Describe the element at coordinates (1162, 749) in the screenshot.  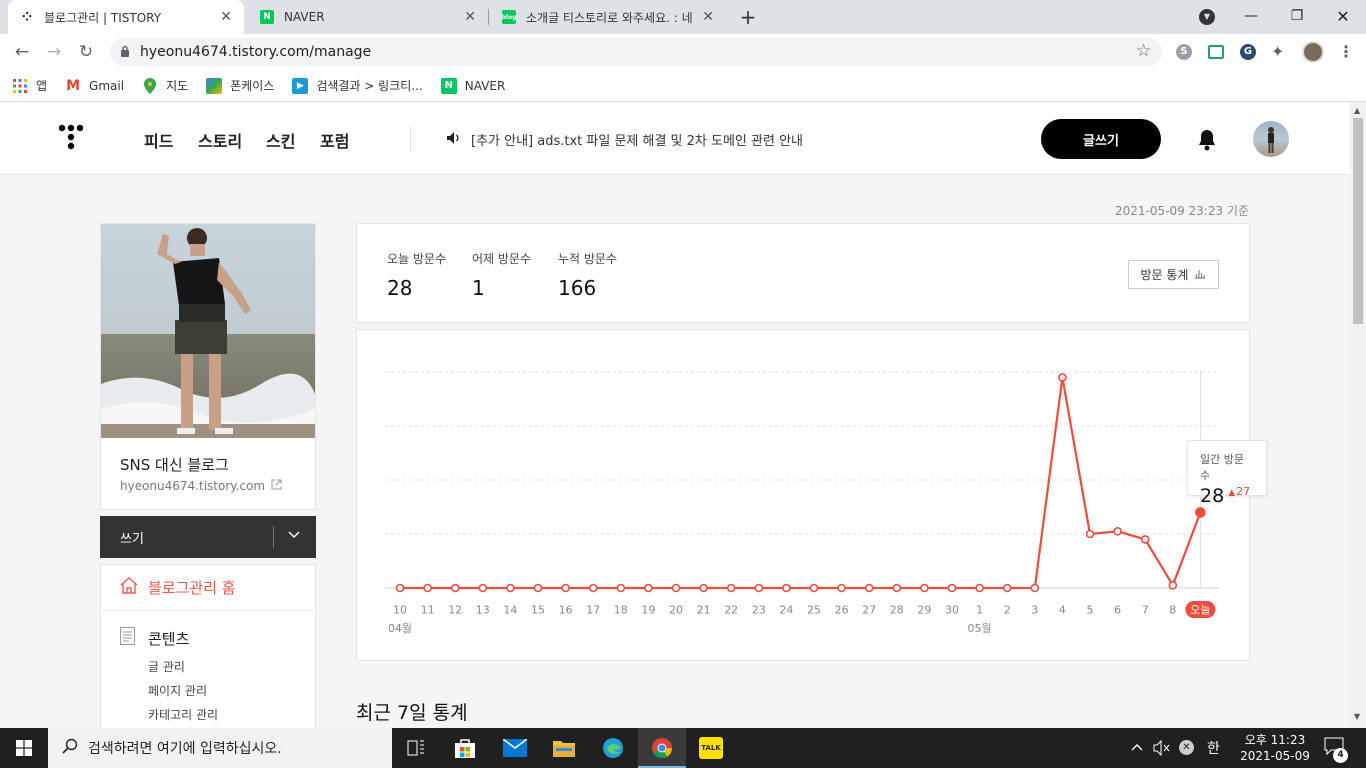
I see `volume-muted-icon` at that location.